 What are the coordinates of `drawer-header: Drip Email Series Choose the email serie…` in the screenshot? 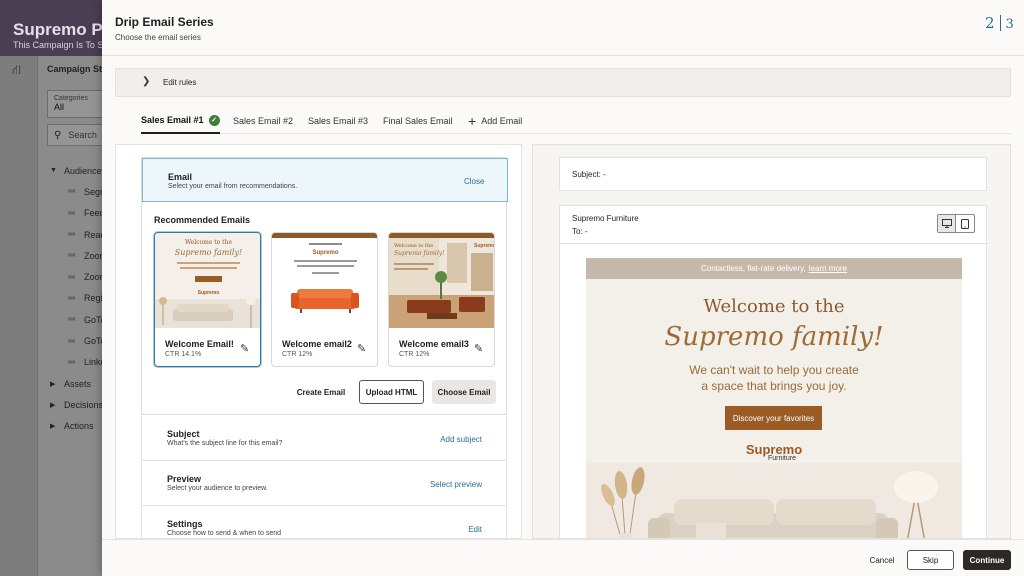 It's located at (563, 28).